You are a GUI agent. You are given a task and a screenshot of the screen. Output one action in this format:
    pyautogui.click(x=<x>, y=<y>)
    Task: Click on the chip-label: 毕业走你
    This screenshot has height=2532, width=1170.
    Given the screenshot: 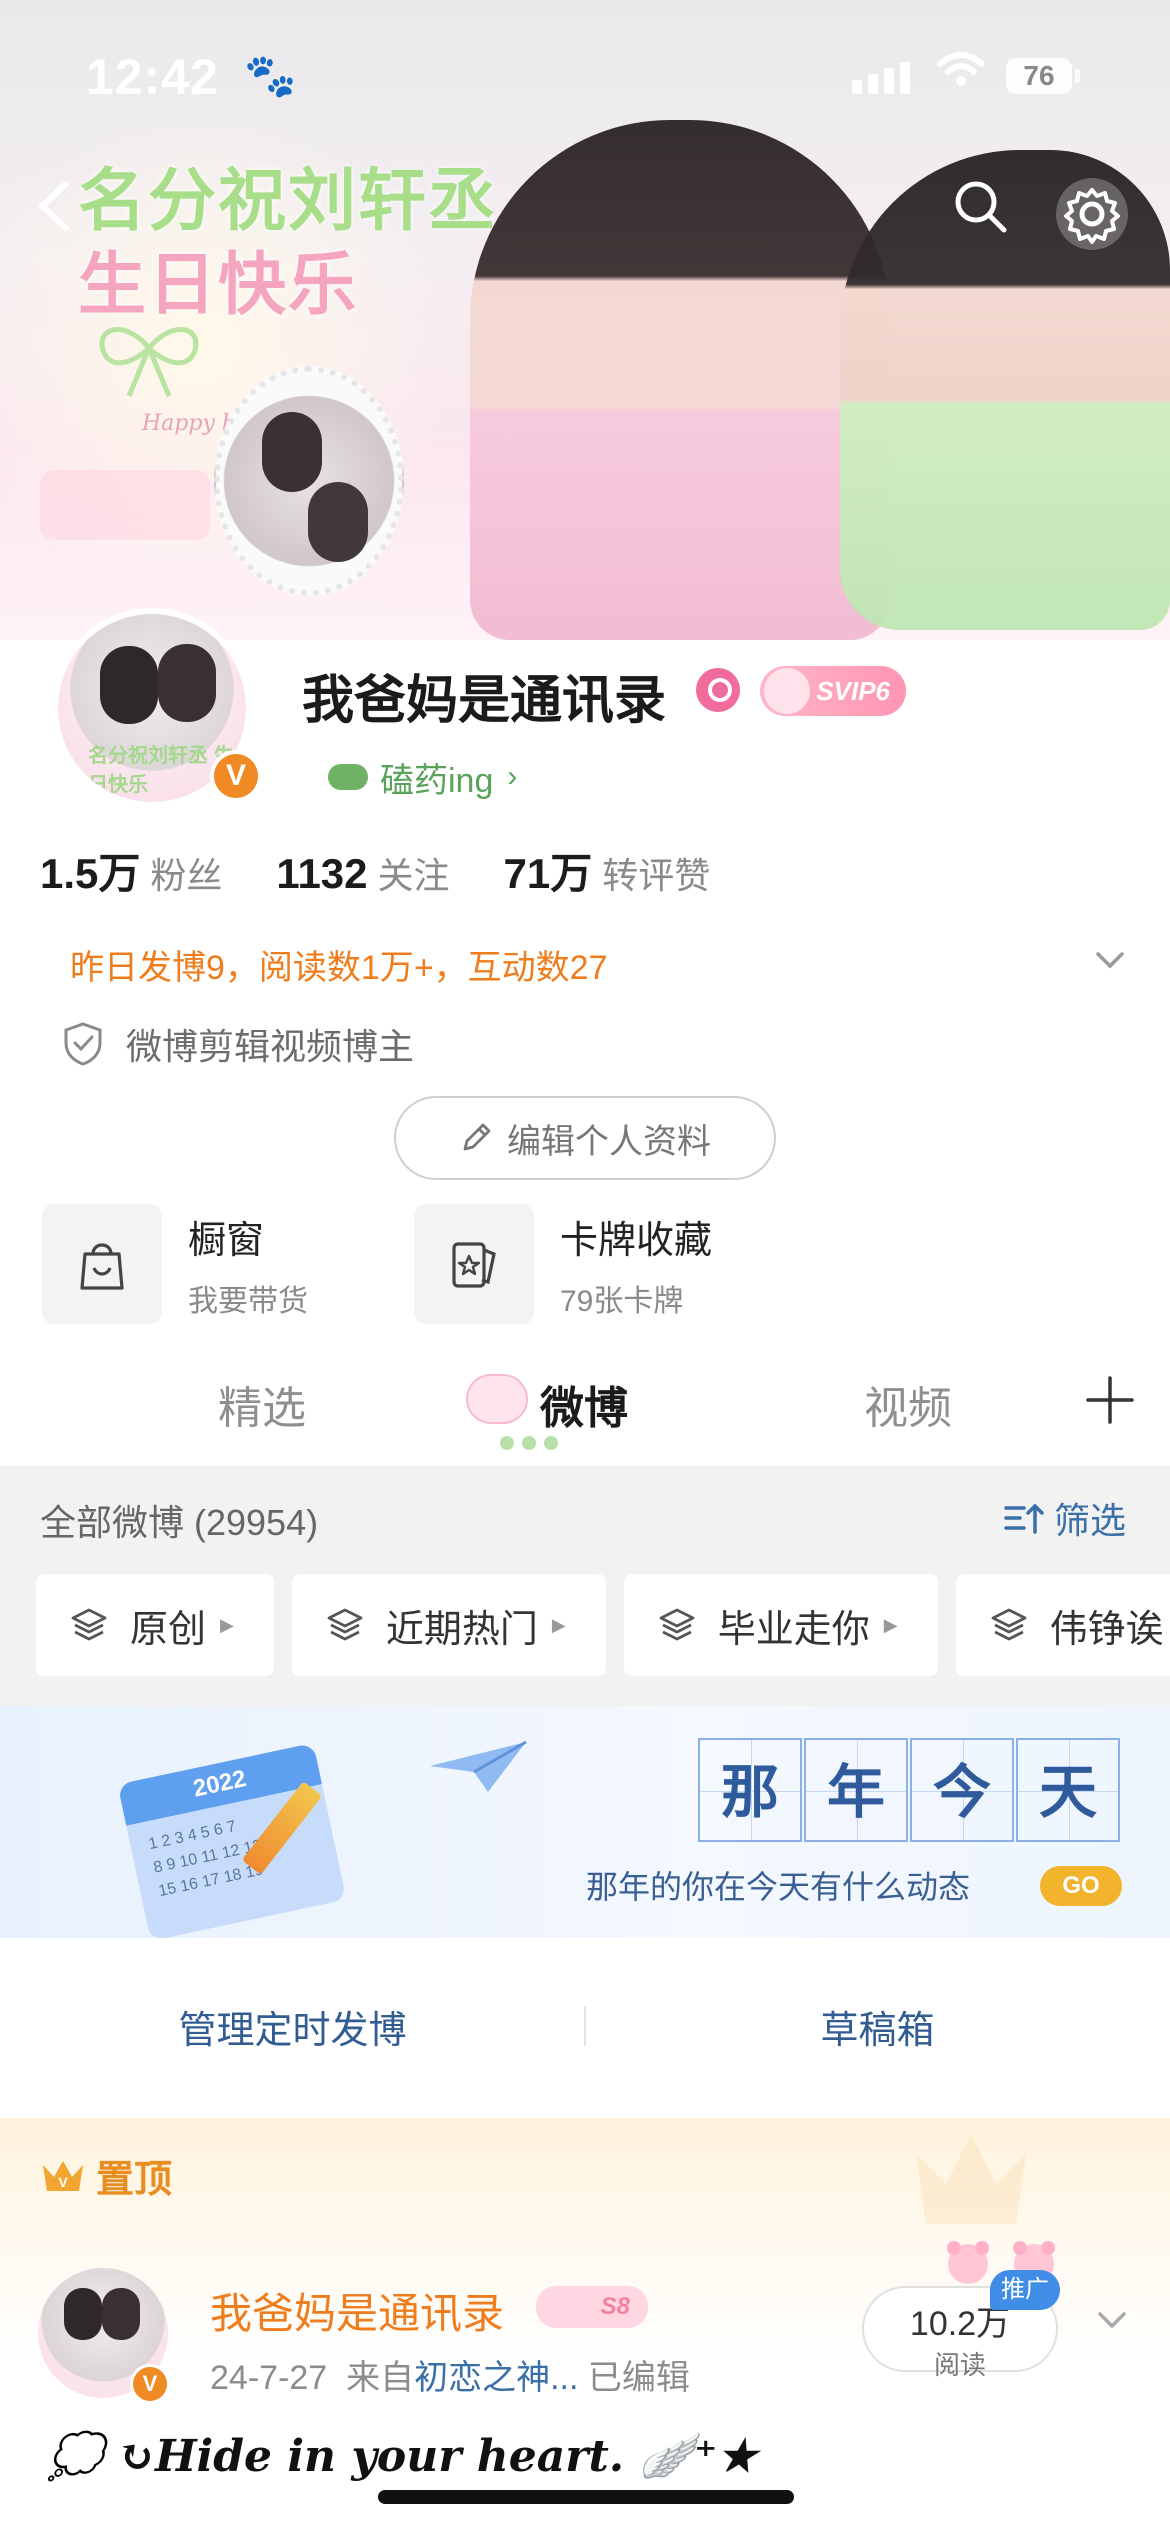 What is the action you would take?
    pyautogui.click(x=793, y=1629)
    